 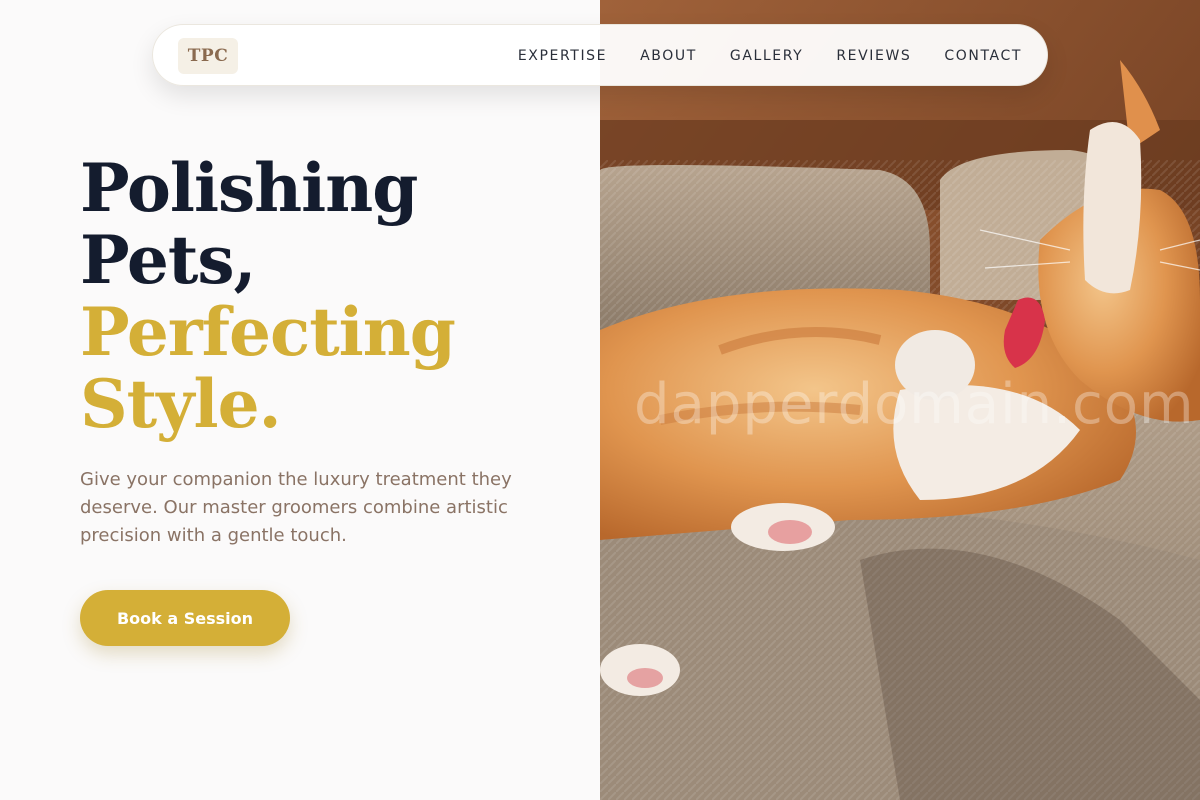 I want to click on nav-links: EXPERTISE ABOUT GALLERY REVIEWS CONTACT, so click(x=770, y=56).